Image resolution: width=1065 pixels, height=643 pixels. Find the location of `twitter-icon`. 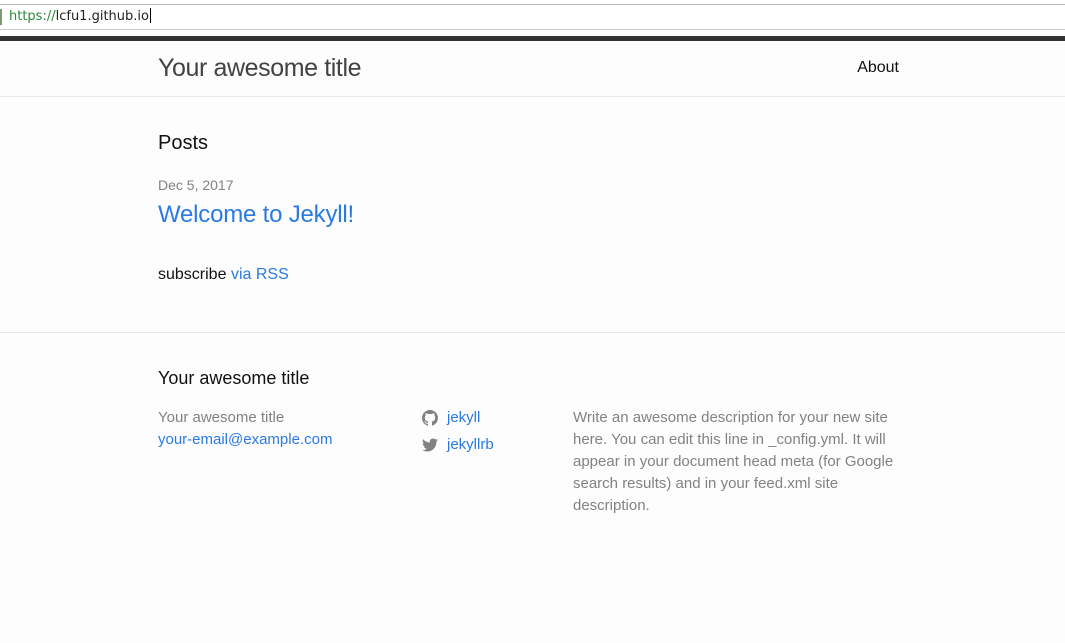

twitter-icon is located at coordinates (430, 445).